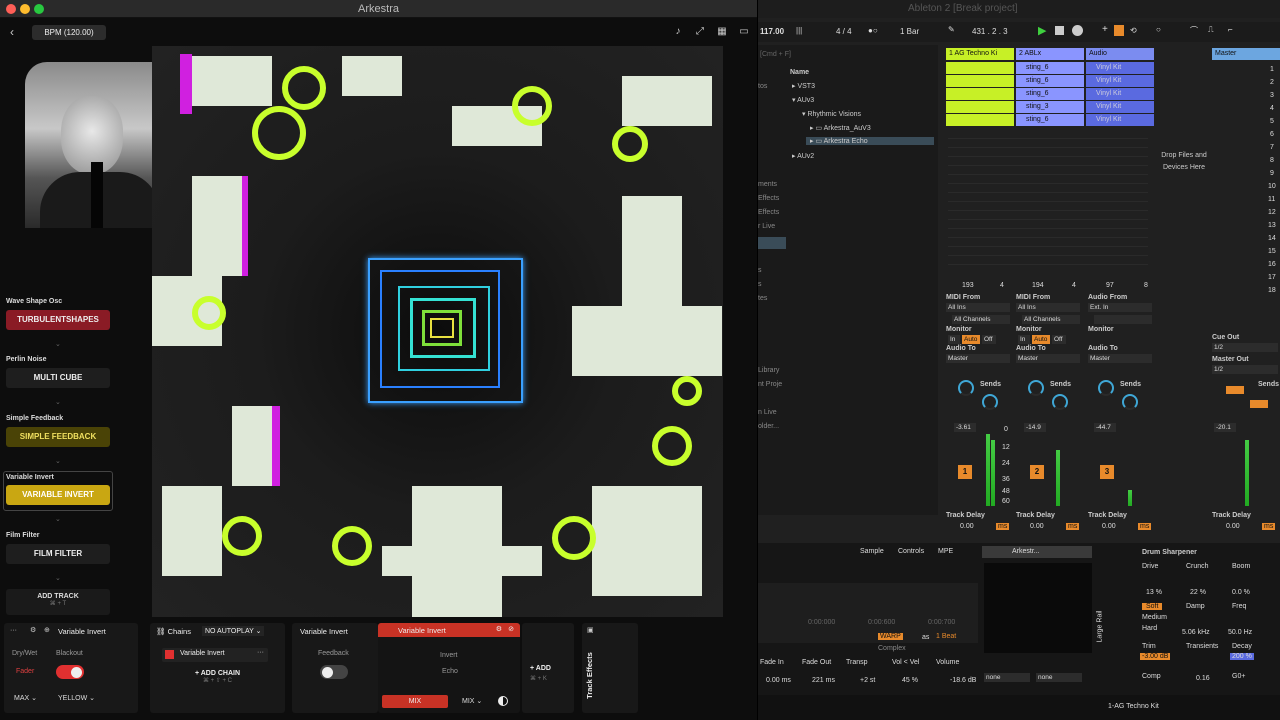 The height and width of the screenshot is (720, 1280). I want to click on sidebar-item-selected, so click(772, 243).